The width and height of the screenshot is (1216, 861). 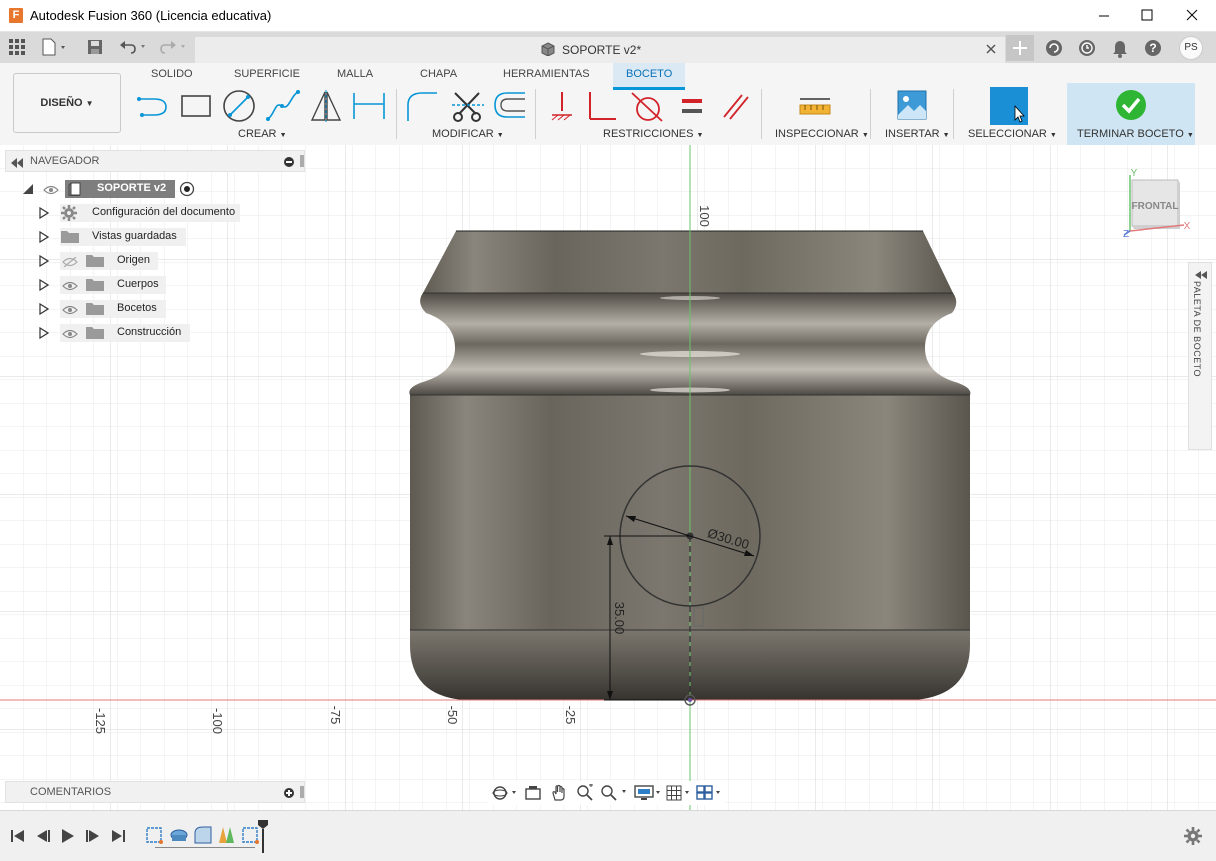 What do you see at coordinates (710, 794) in the screenshot?
I see `viewports-icon` at bounding box center [710, 794].